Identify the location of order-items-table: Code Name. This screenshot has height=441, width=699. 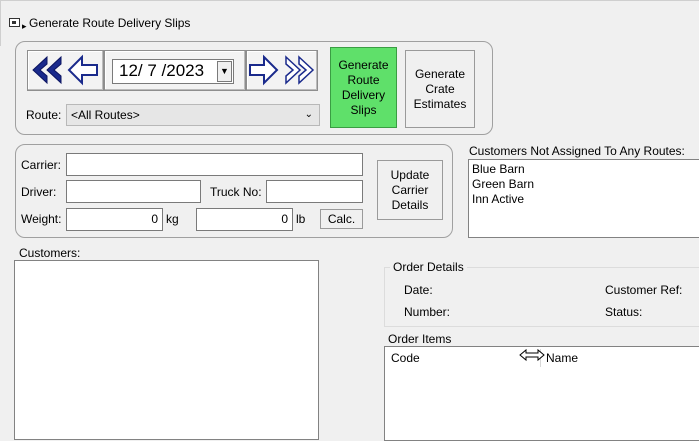
(541, 393).